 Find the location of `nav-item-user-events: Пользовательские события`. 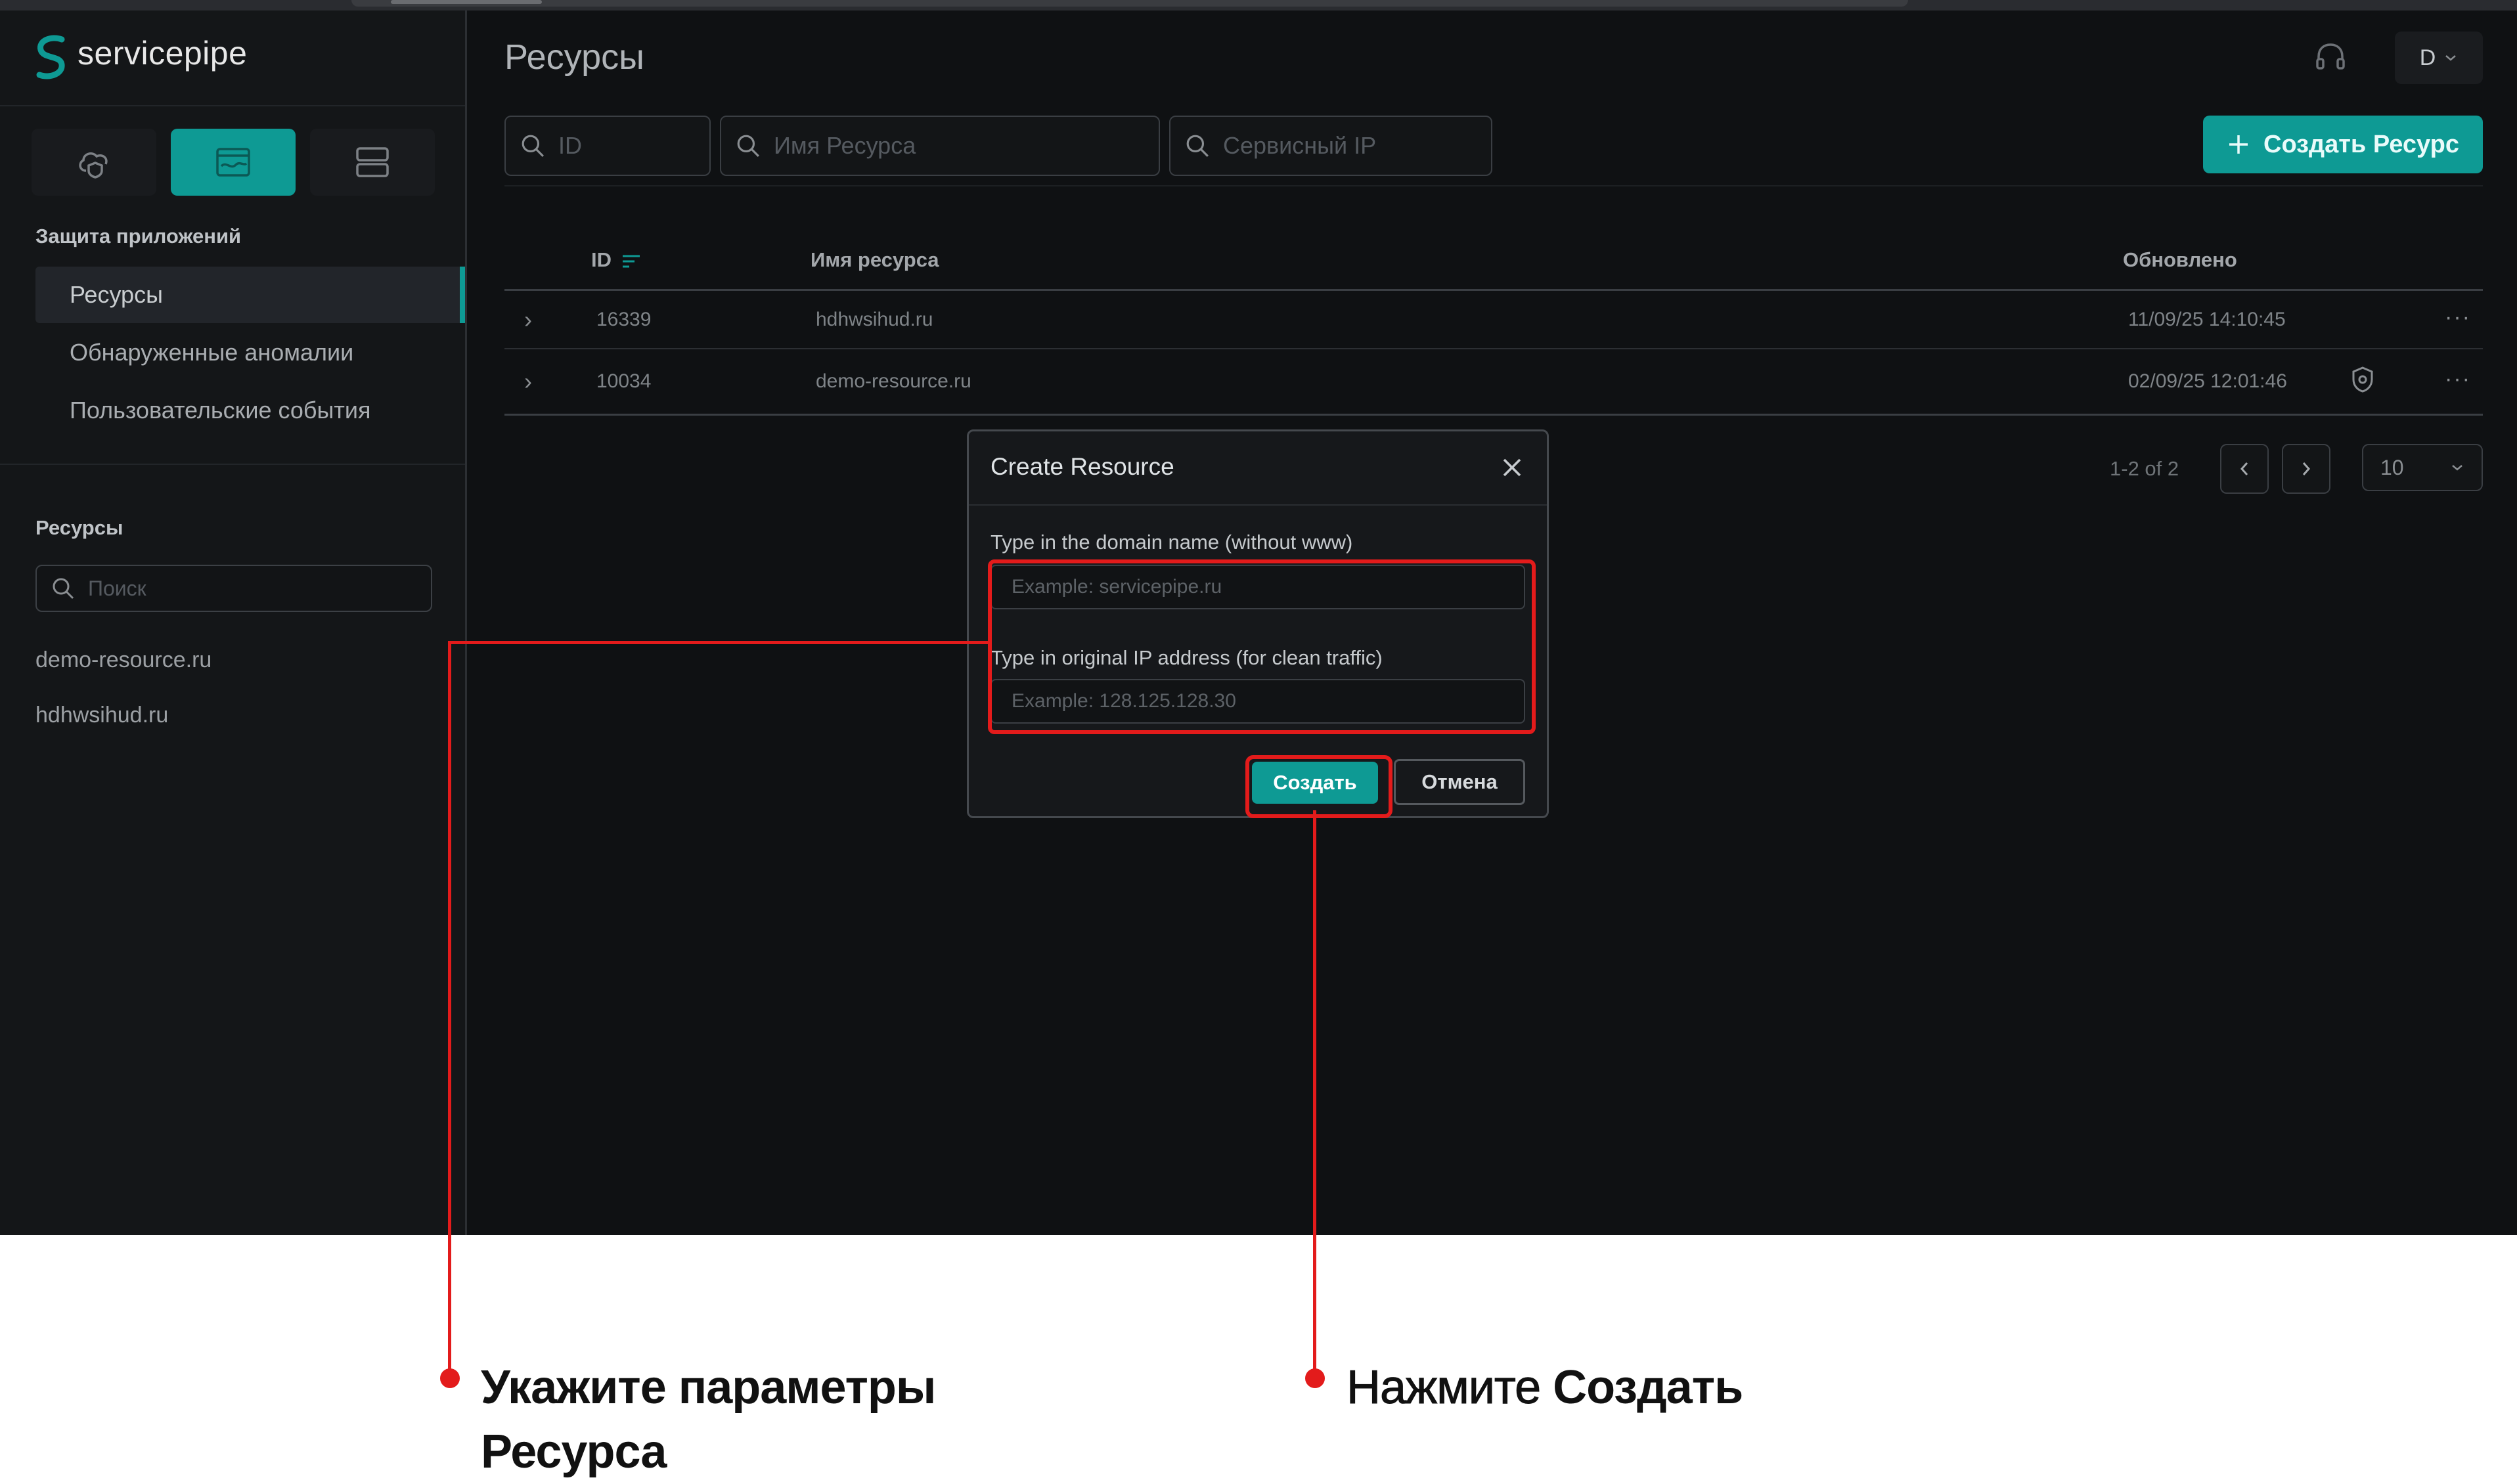

nav-item-user-events: Пользовательские события is located at coordinates (220, 410).